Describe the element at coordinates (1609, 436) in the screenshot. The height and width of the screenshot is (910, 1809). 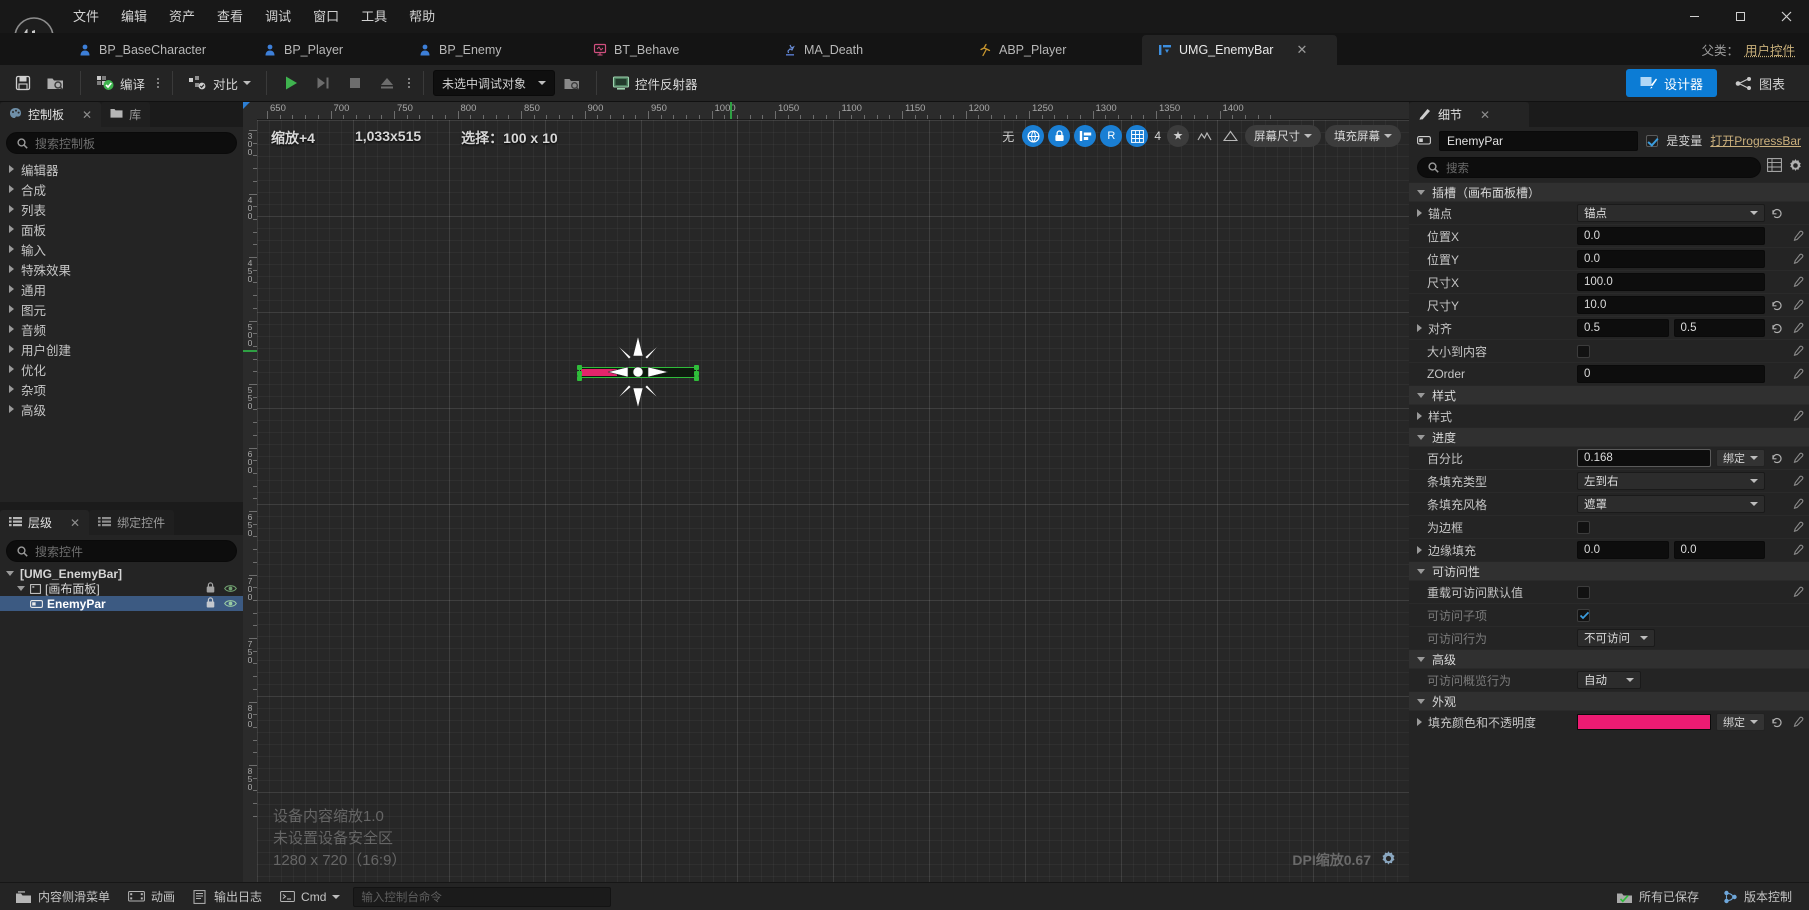
I see `section-progress: 进度` at that location.